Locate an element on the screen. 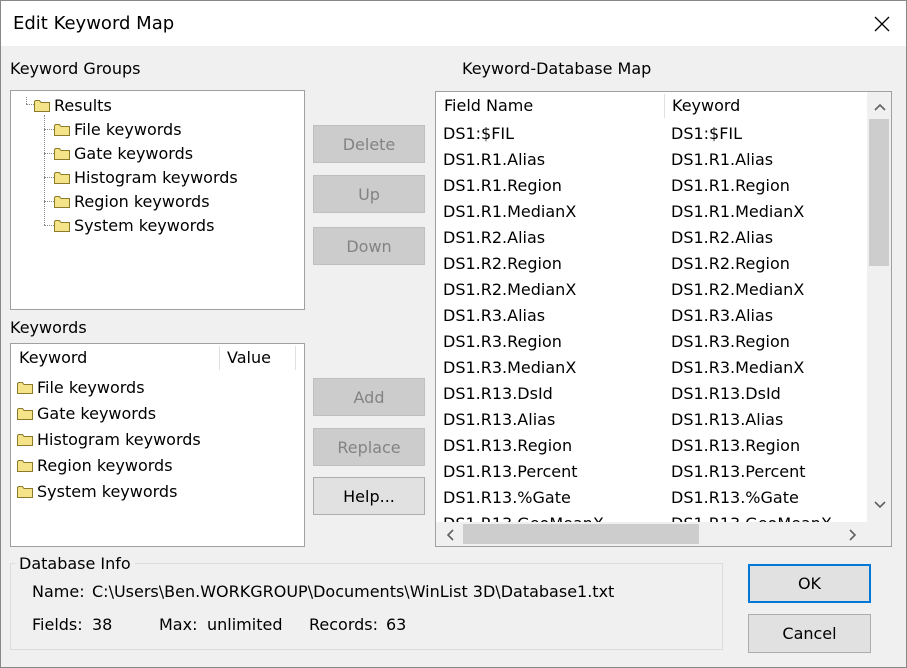 The width and height of the screenshot is (907, 668). add-button: Add is located at coordinates (369, 397).